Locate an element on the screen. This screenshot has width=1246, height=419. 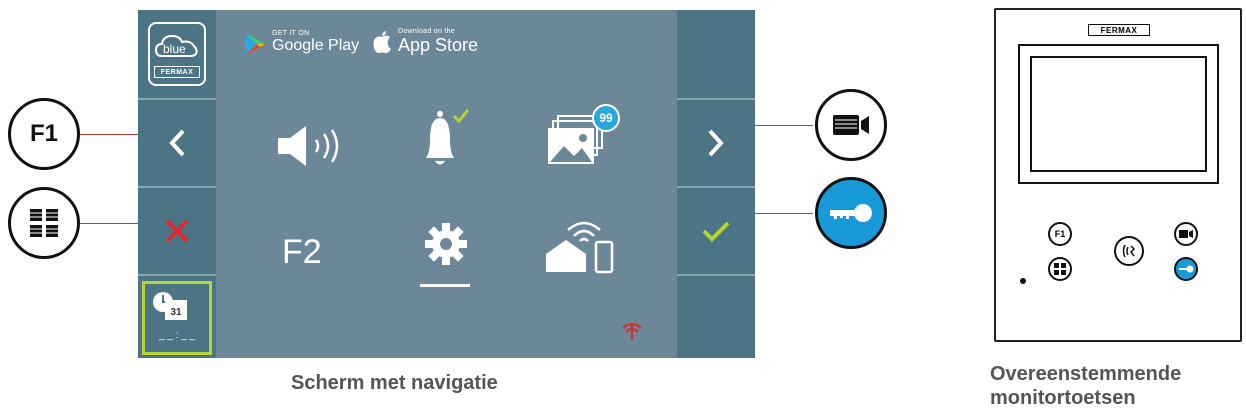
screen-caption: Scherm met navigatie is located at coordinates (394, 383).